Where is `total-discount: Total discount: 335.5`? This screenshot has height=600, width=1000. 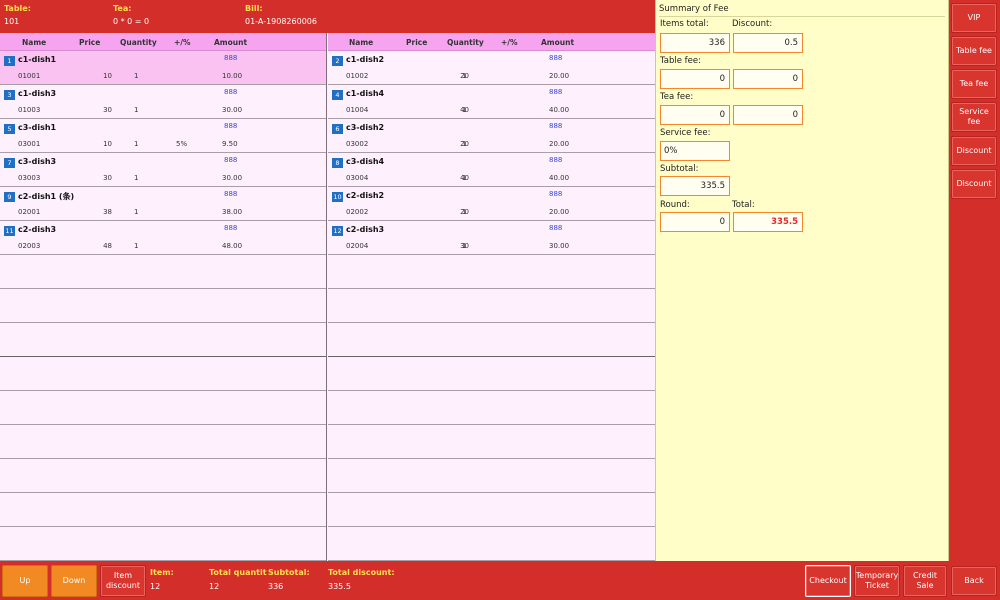
total-discount: Total discount: 335.5 is located at coordinates (361, 579).